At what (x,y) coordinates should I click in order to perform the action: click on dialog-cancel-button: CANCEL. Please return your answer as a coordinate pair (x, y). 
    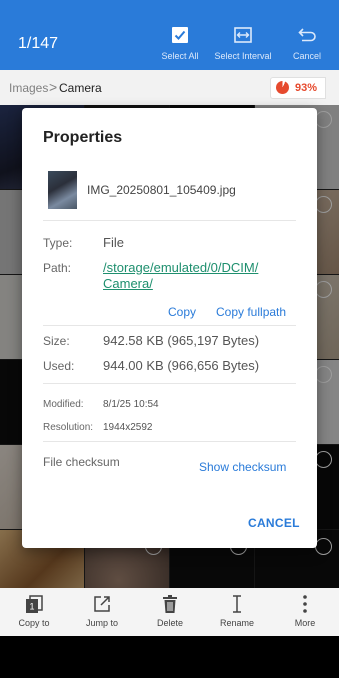
    Looking at the image, I should click on (274, 523).